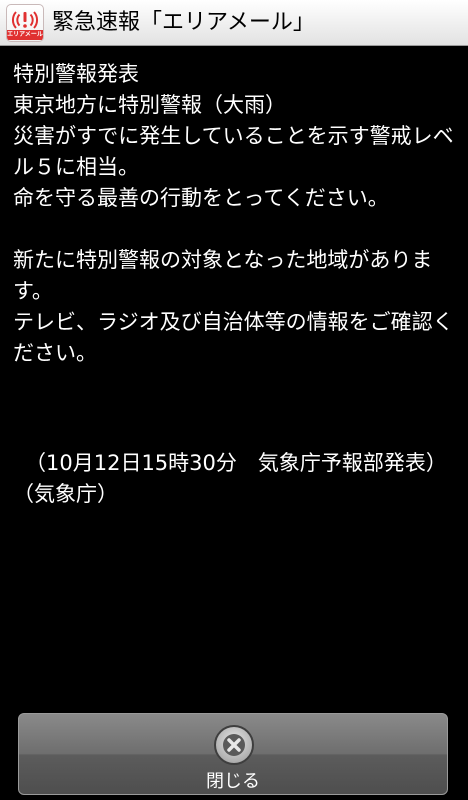 This screenshot has width=468, height=800. Describe the element at coordinates (233, 337) in the screenshot. I see `message-line-check-info: テレビ、ラジオ及び自治体等の情報をご確認ください。` at that location.